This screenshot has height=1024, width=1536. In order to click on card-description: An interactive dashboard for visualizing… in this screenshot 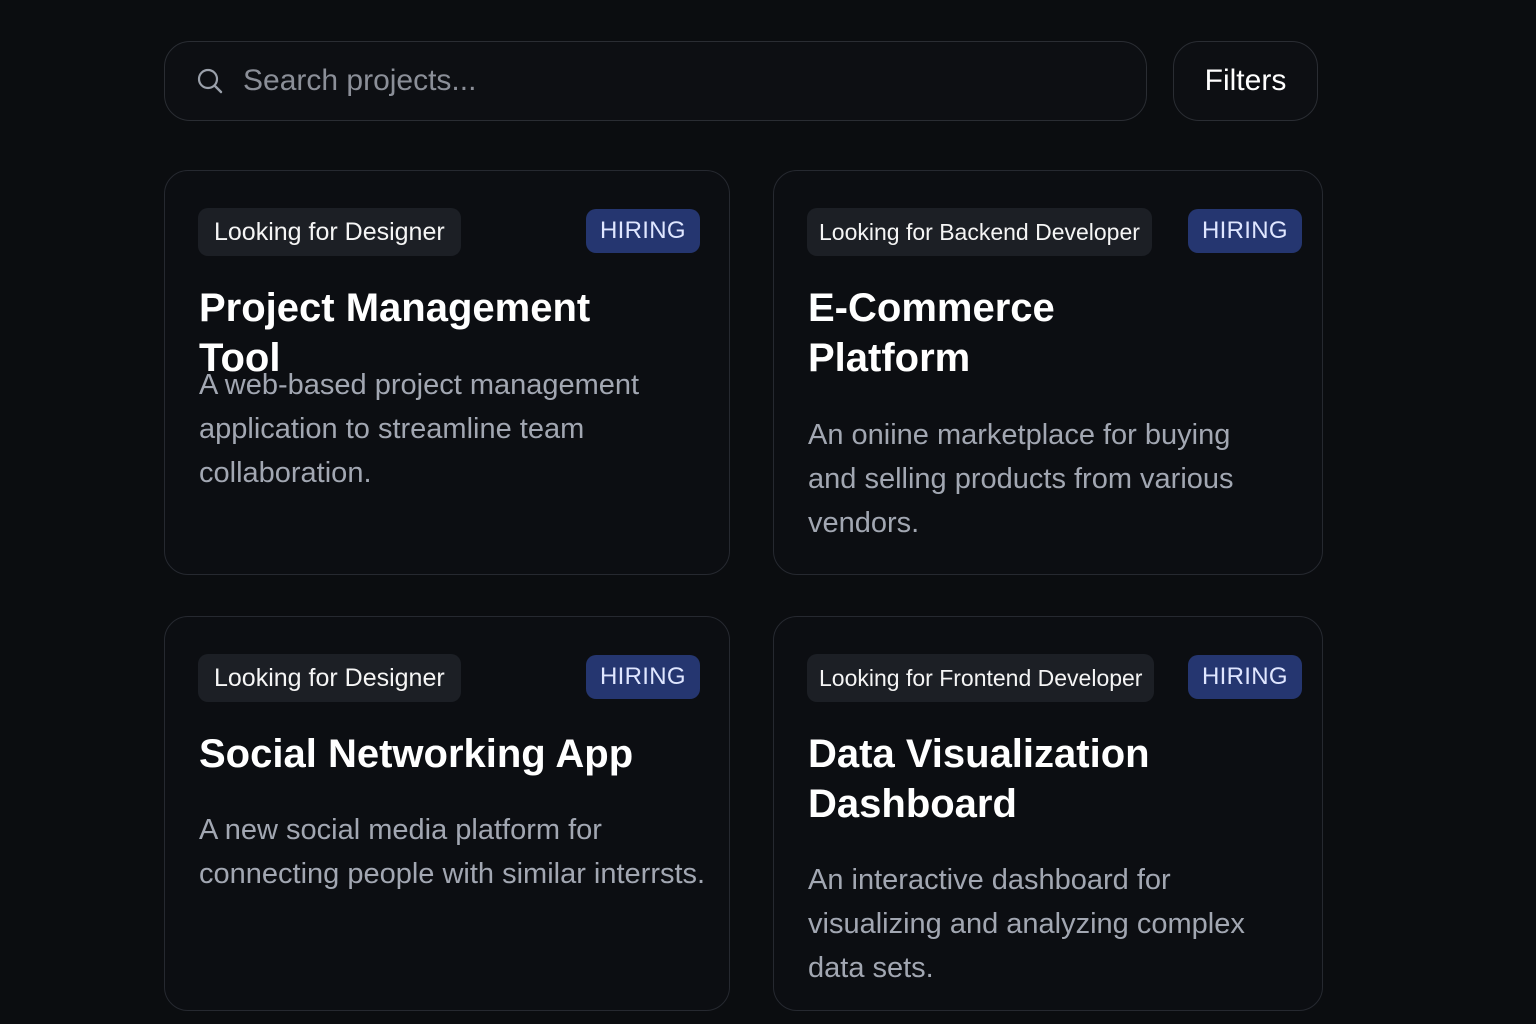, I will do `click(1026, 924)`.